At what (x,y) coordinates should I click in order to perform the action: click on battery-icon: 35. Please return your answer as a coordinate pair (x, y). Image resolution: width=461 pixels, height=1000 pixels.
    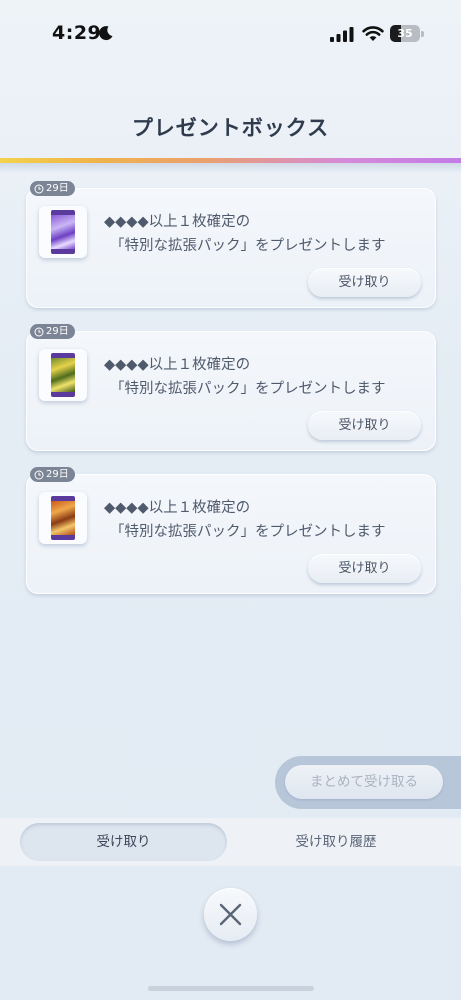
    Looking at the image, I should click on (407, 33).